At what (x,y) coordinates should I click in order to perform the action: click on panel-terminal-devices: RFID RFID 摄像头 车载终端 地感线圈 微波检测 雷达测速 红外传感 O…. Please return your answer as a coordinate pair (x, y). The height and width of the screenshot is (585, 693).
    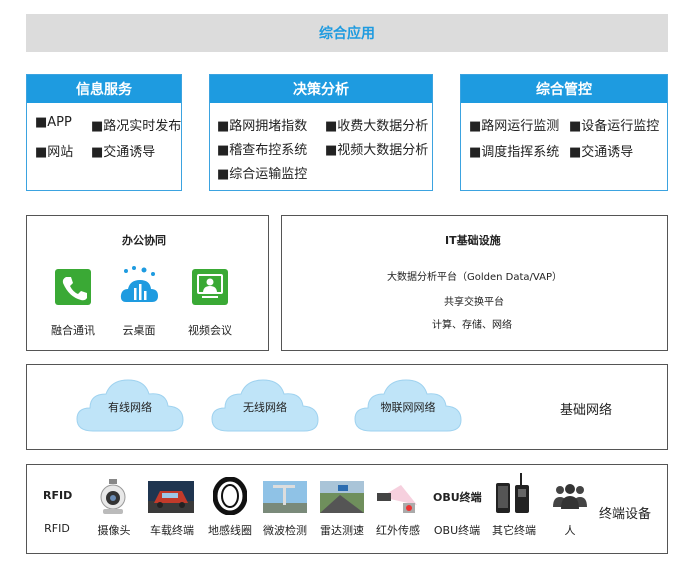
    Looking at the image, I should click on (347, 509).